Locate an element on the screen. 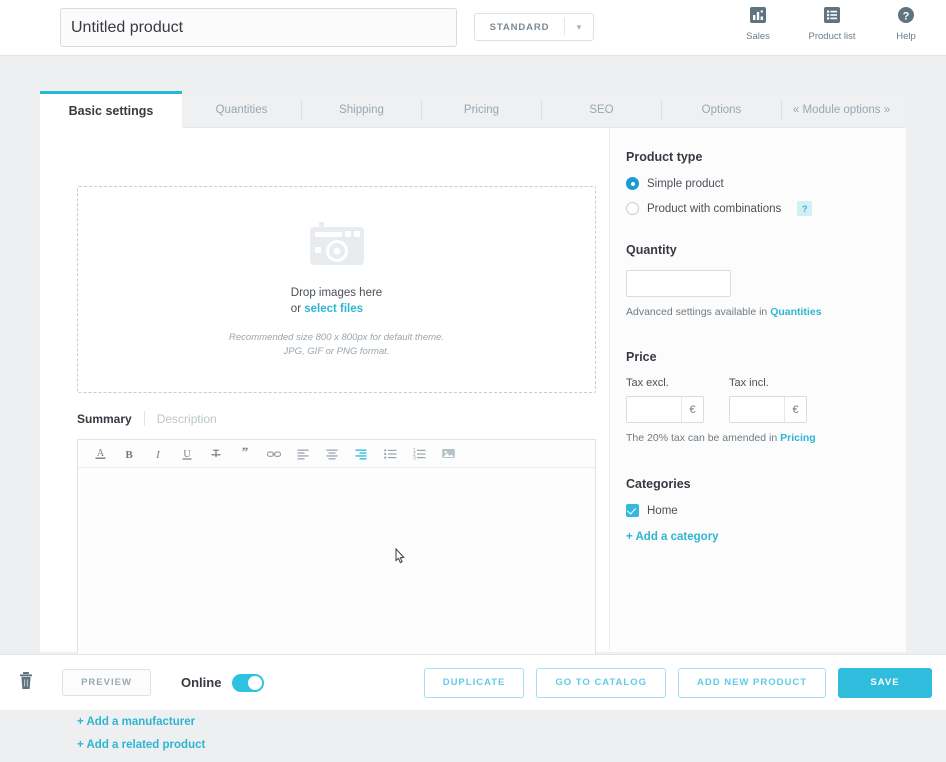 The image size is (946, 762). tab-shipping: Shipping is located at coordinates (361, 110).